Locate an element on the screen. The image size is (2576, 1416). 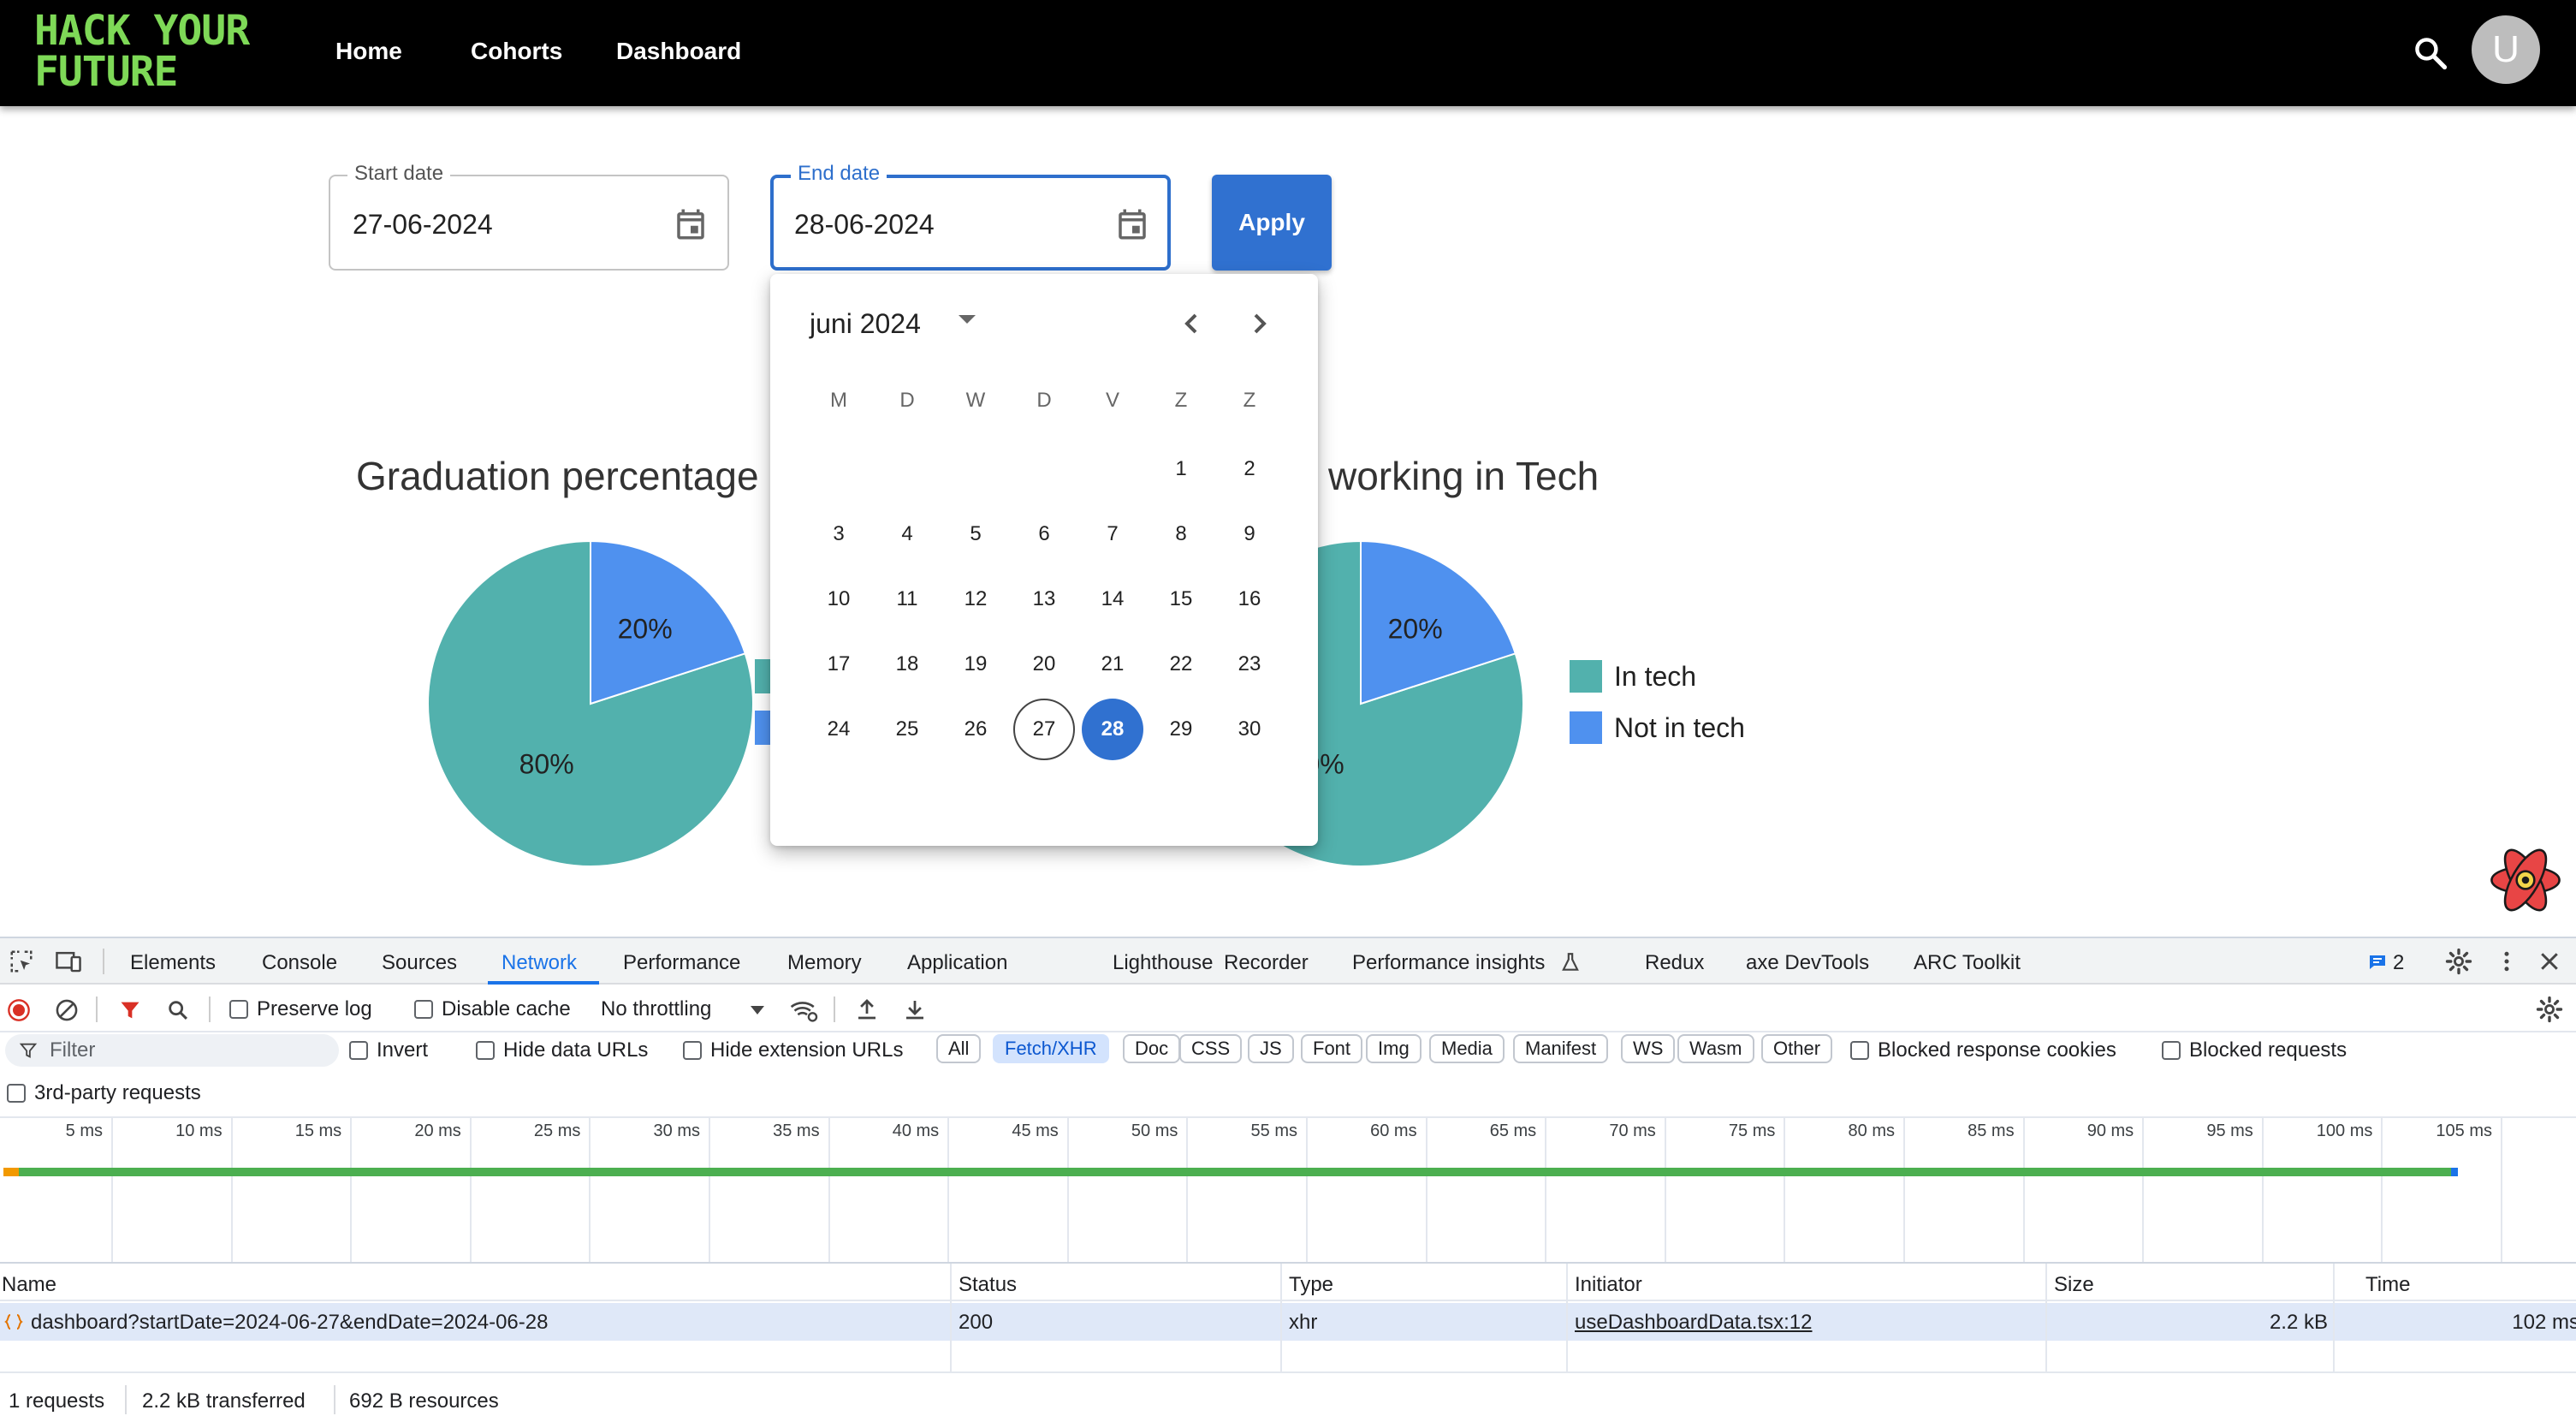
column-type: Type is located at coordinates (1311, 1285).